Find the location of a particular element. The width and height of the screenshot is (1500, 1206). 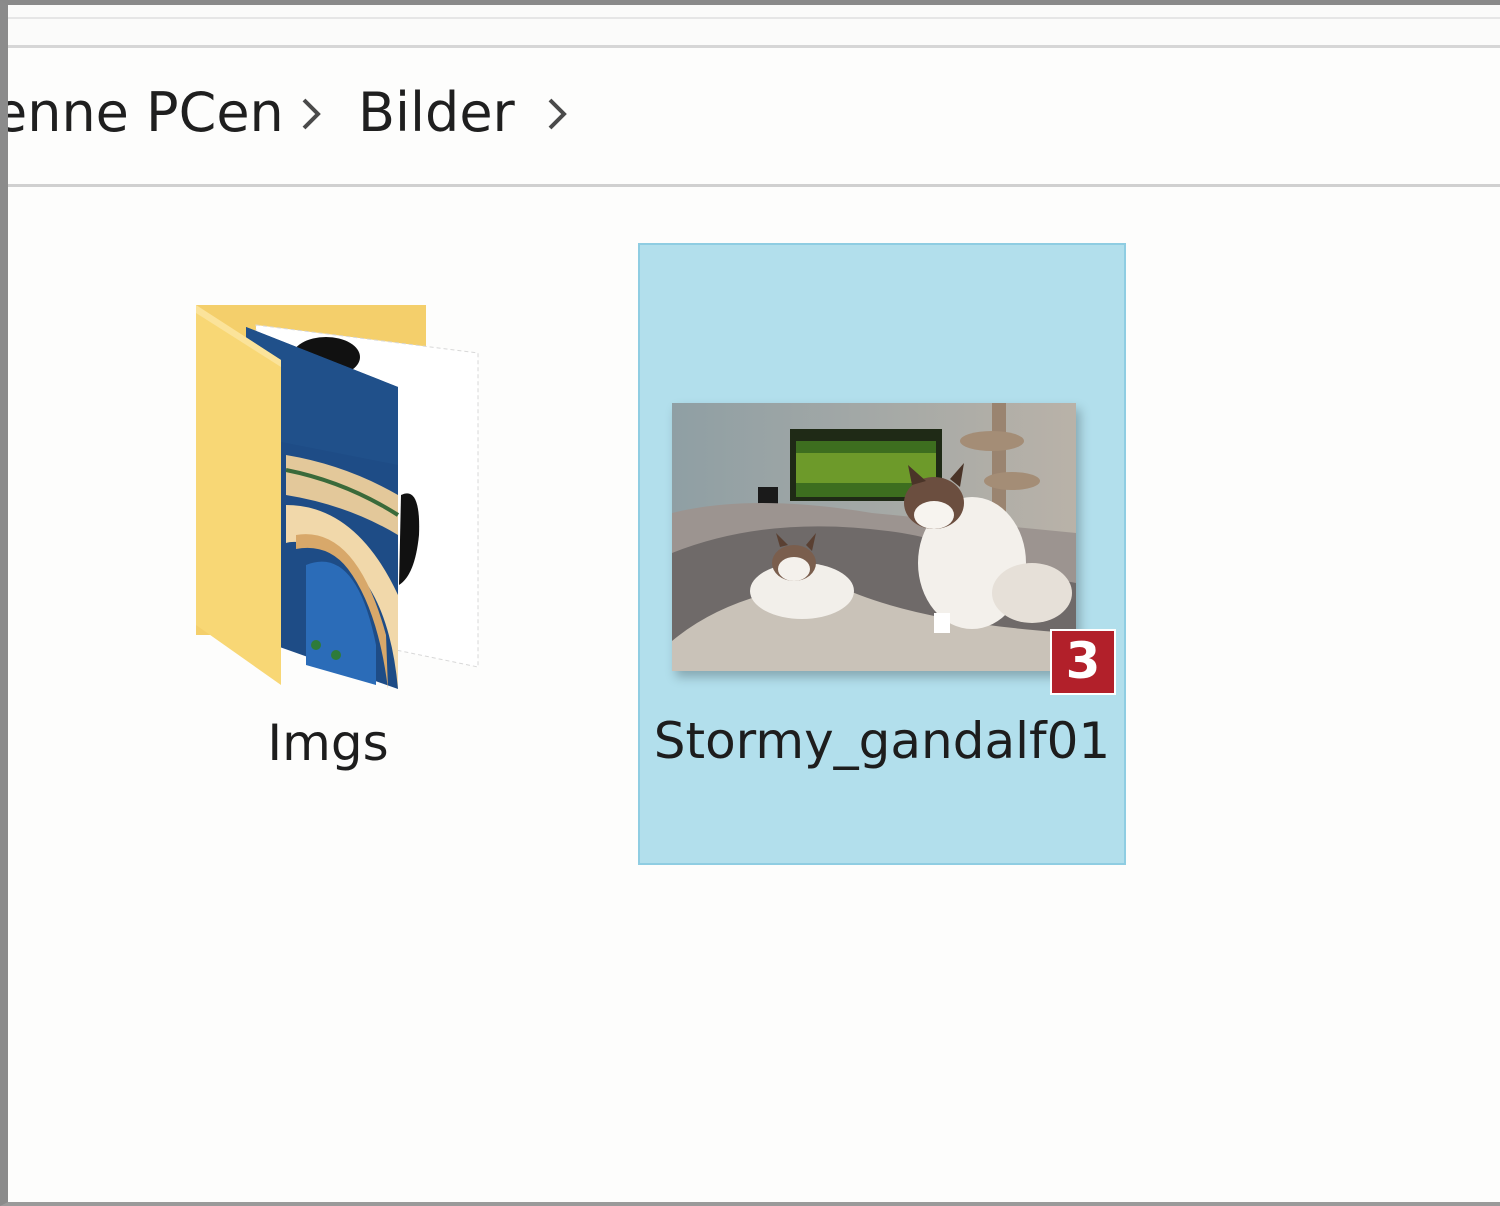

file-name-label: Stormy_gandalf01 is located at coordinates (882, 741).